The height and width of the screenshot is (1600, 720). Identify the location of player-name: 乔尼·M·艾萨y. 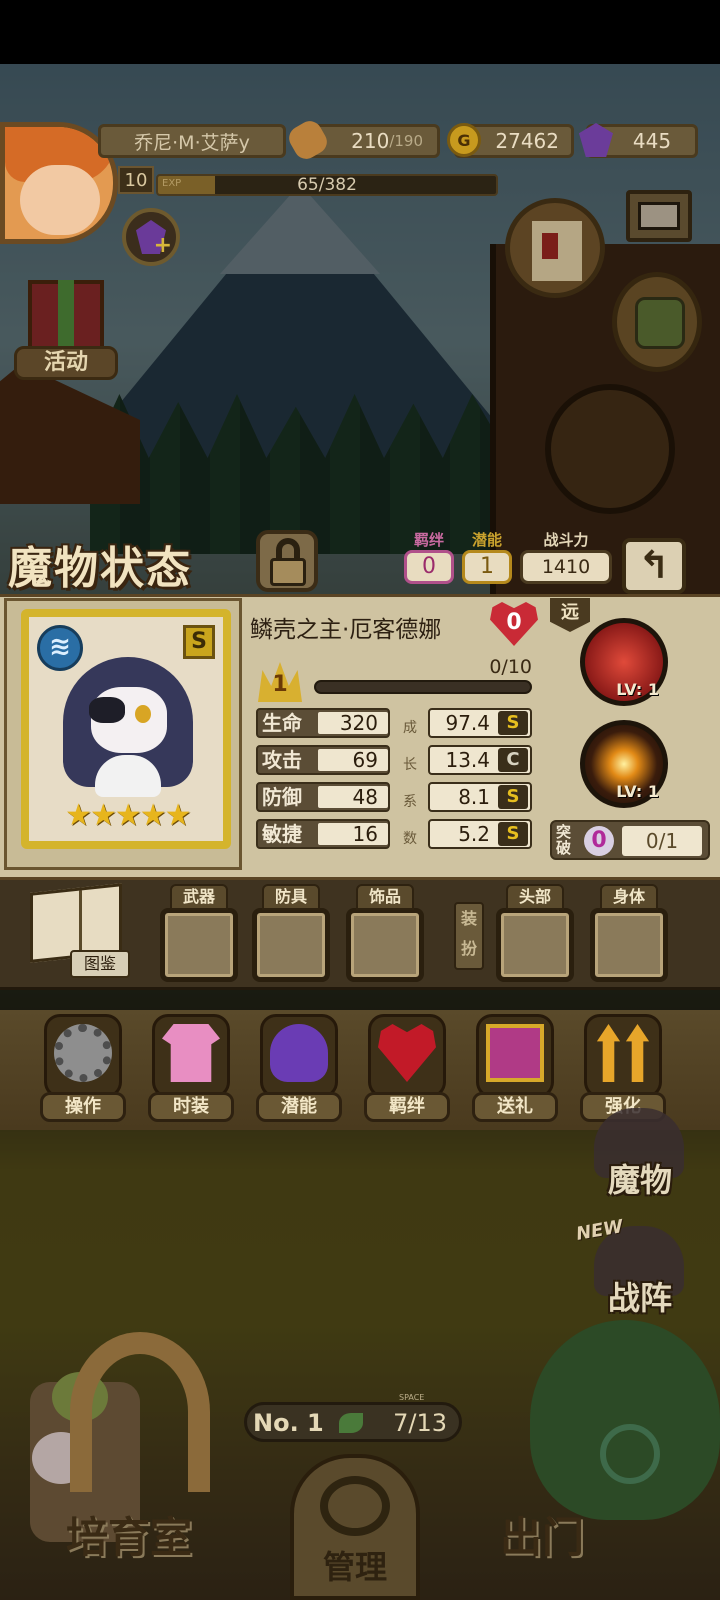
(192, 141).